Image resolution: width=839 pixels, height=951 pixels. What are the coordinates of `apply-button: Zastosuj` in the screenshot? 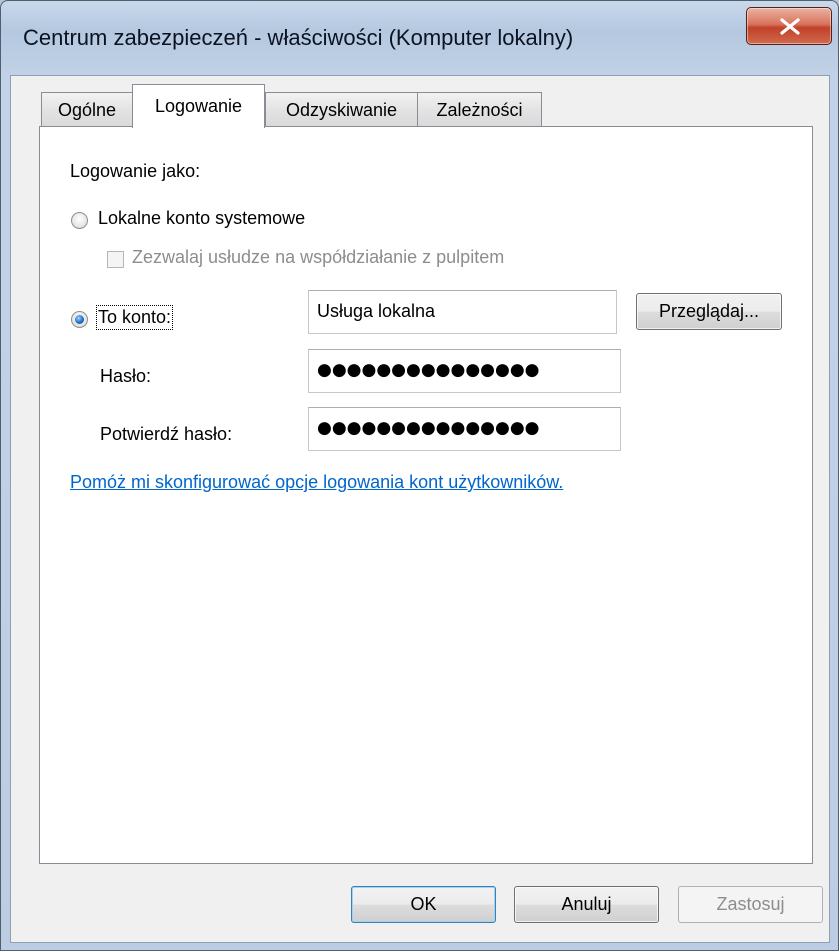 It's located at (750, 904).